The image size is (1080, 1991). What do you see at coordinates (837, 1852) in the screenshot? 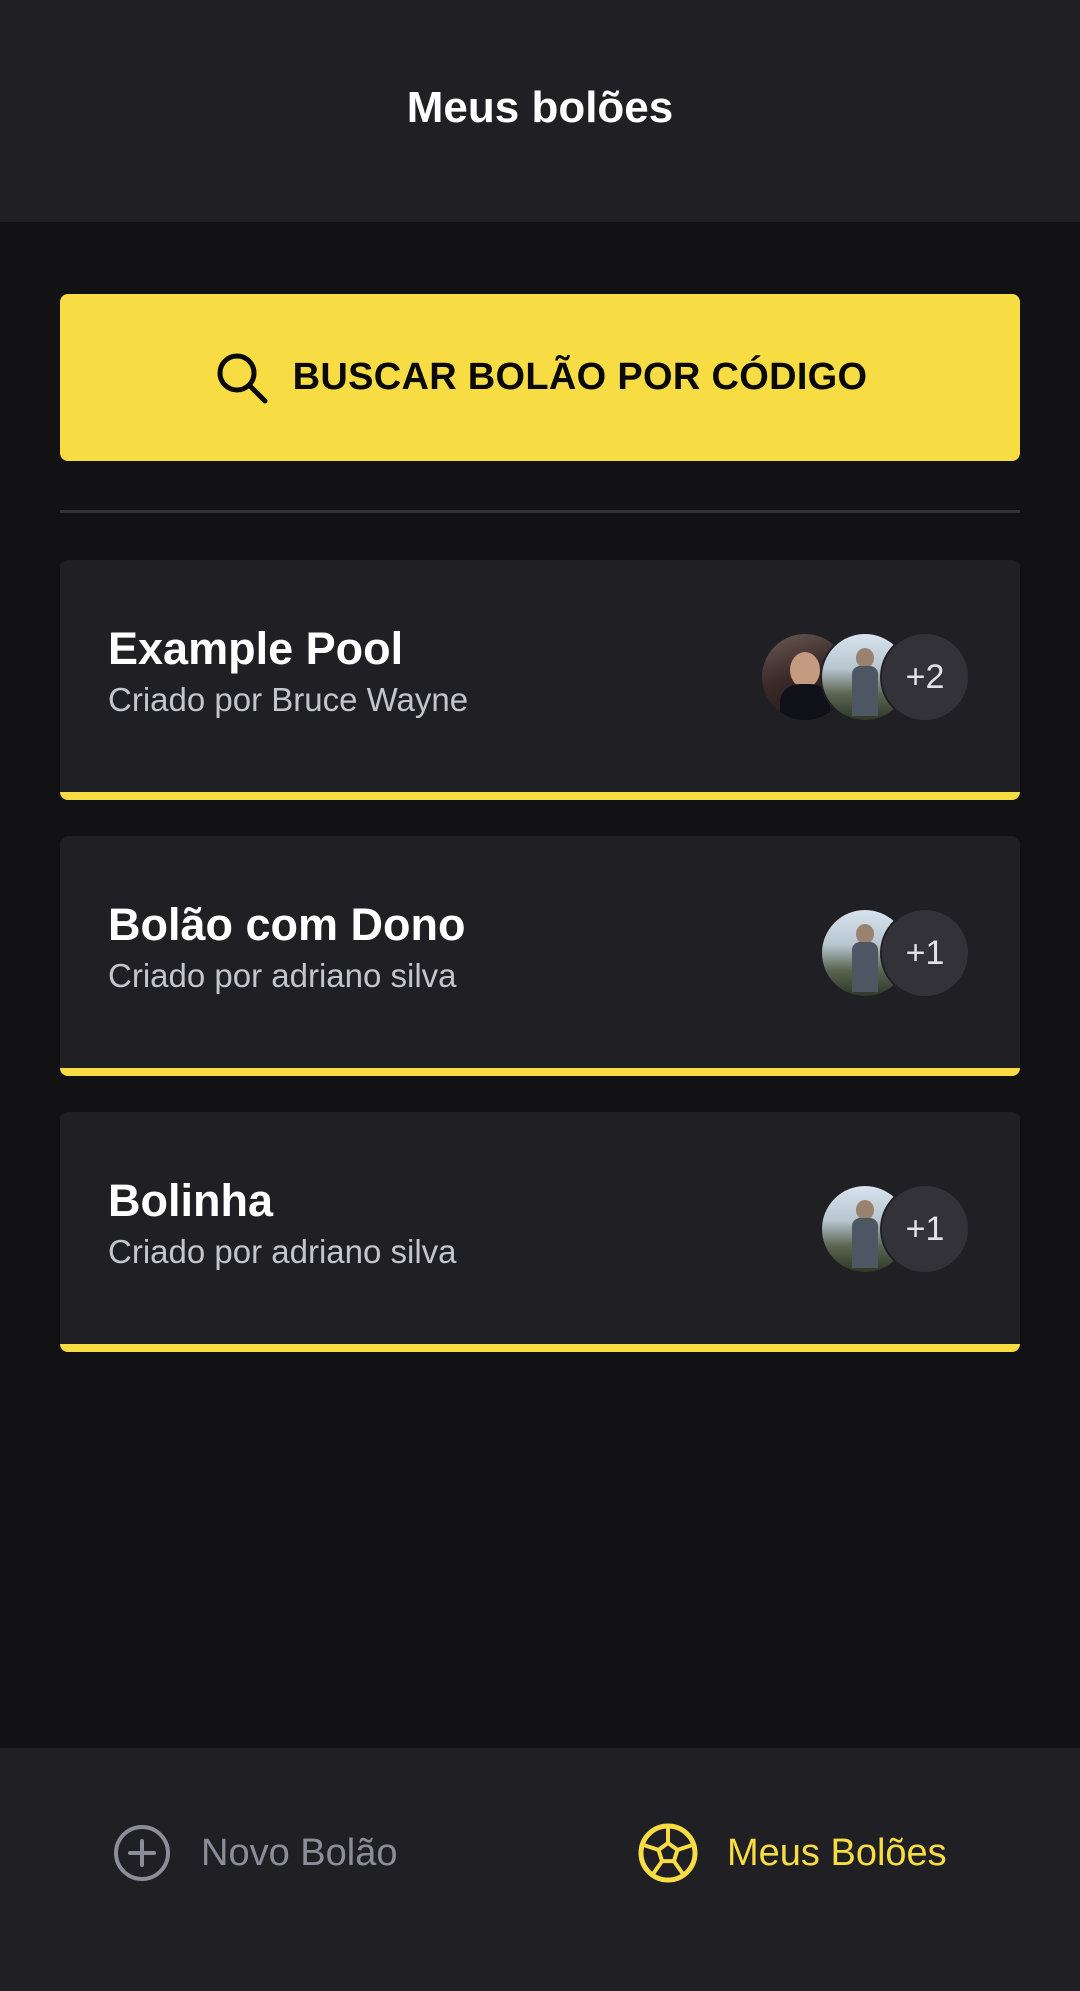
I see `tab-my-pools-label: Meus Bolões` at bounding box center [837, 1852].